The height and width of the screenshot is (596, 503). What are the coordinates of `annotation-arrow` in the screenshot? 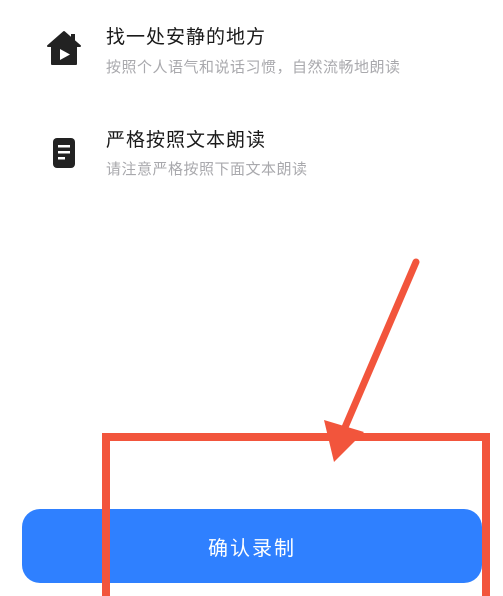 It's located at (372, 360).